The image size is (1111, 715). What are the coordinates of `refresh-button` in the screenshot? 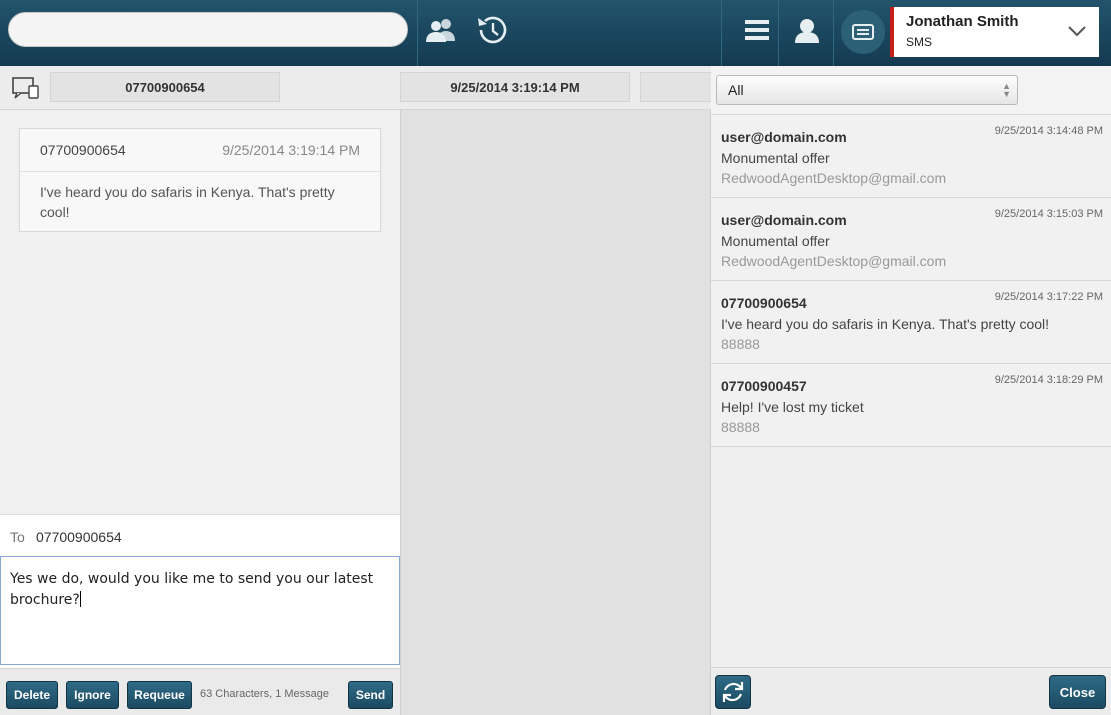 It's located at (733, 692).